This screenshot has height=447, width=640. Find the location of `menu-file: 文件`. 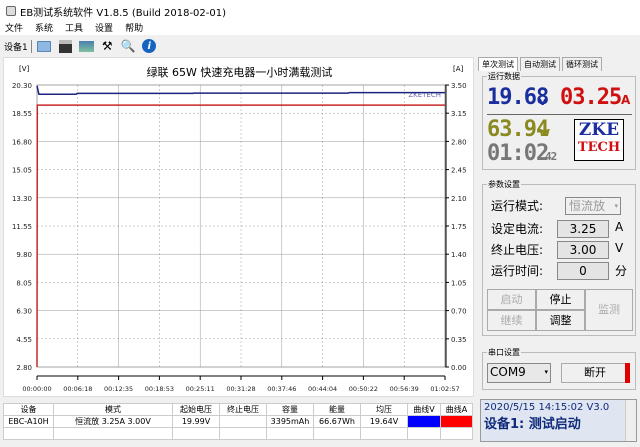

menu-file: 文件 is located at coordinates (14, 28).